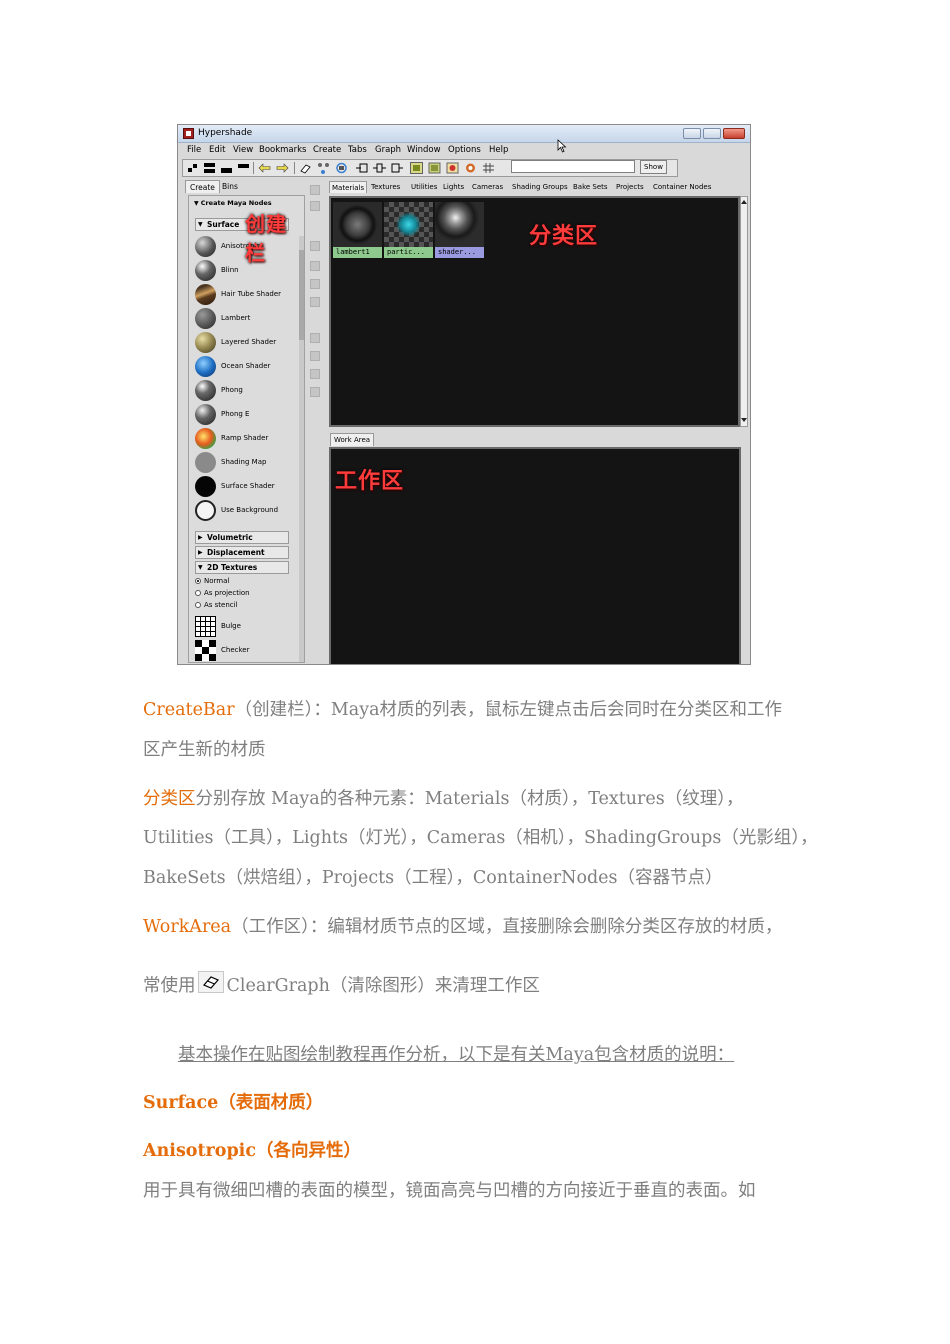 The image size is (950, 1344). Describe the element at coordinates (264, 168) in the screenshot. I see `back-arrow-icon` at that location.